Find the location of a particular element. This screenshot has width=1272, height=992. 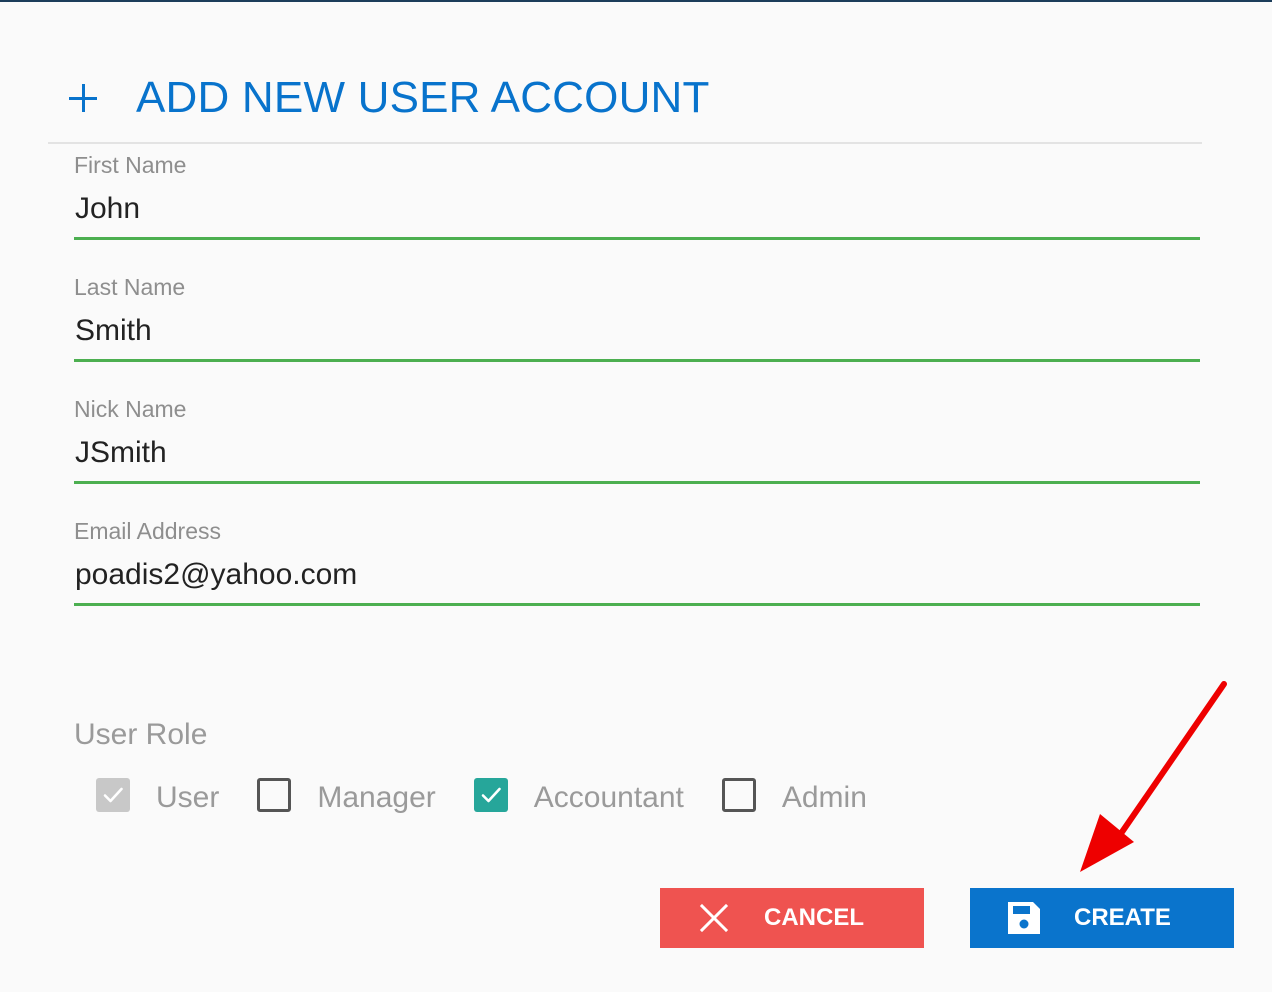

role-admin-checkbox is located at coordinates (738, 795).